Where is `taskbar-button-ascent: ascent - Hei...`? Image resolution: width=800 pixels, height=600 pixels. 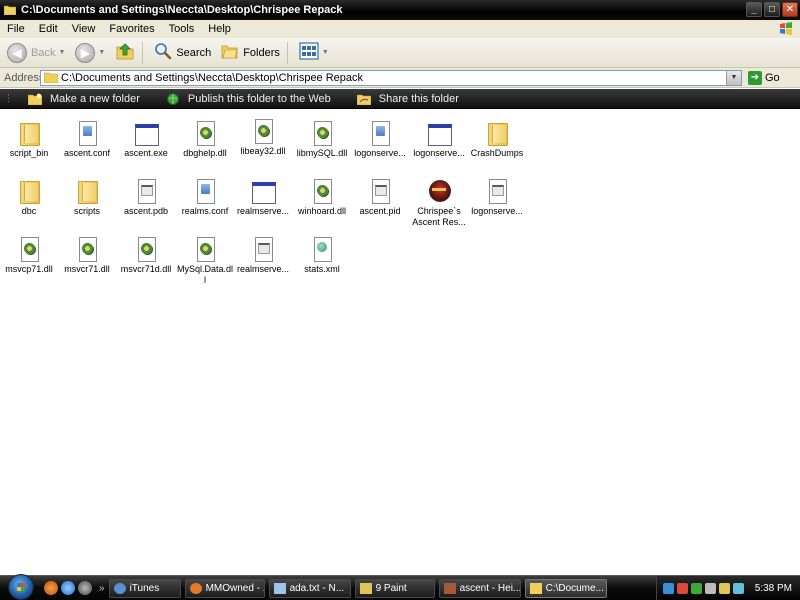 taskbar-button-ascent: ascent - Hei... is located at coordinates (479, 588).